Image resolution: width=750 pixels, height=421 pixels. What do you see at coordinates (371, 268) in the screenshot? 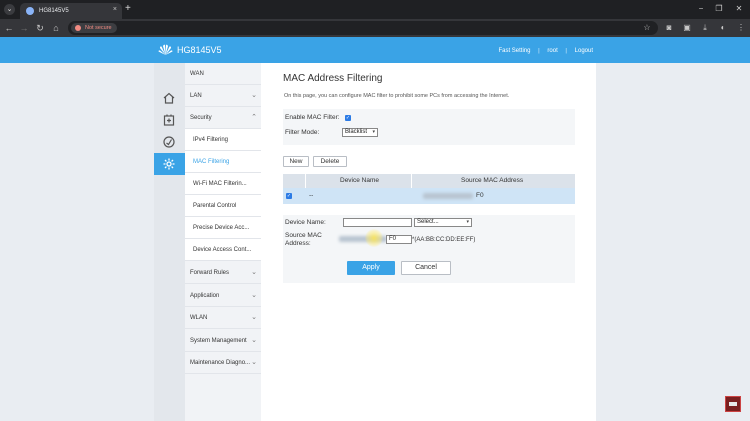
I see `apply-button: Apply` at bounding box center [371, 268].